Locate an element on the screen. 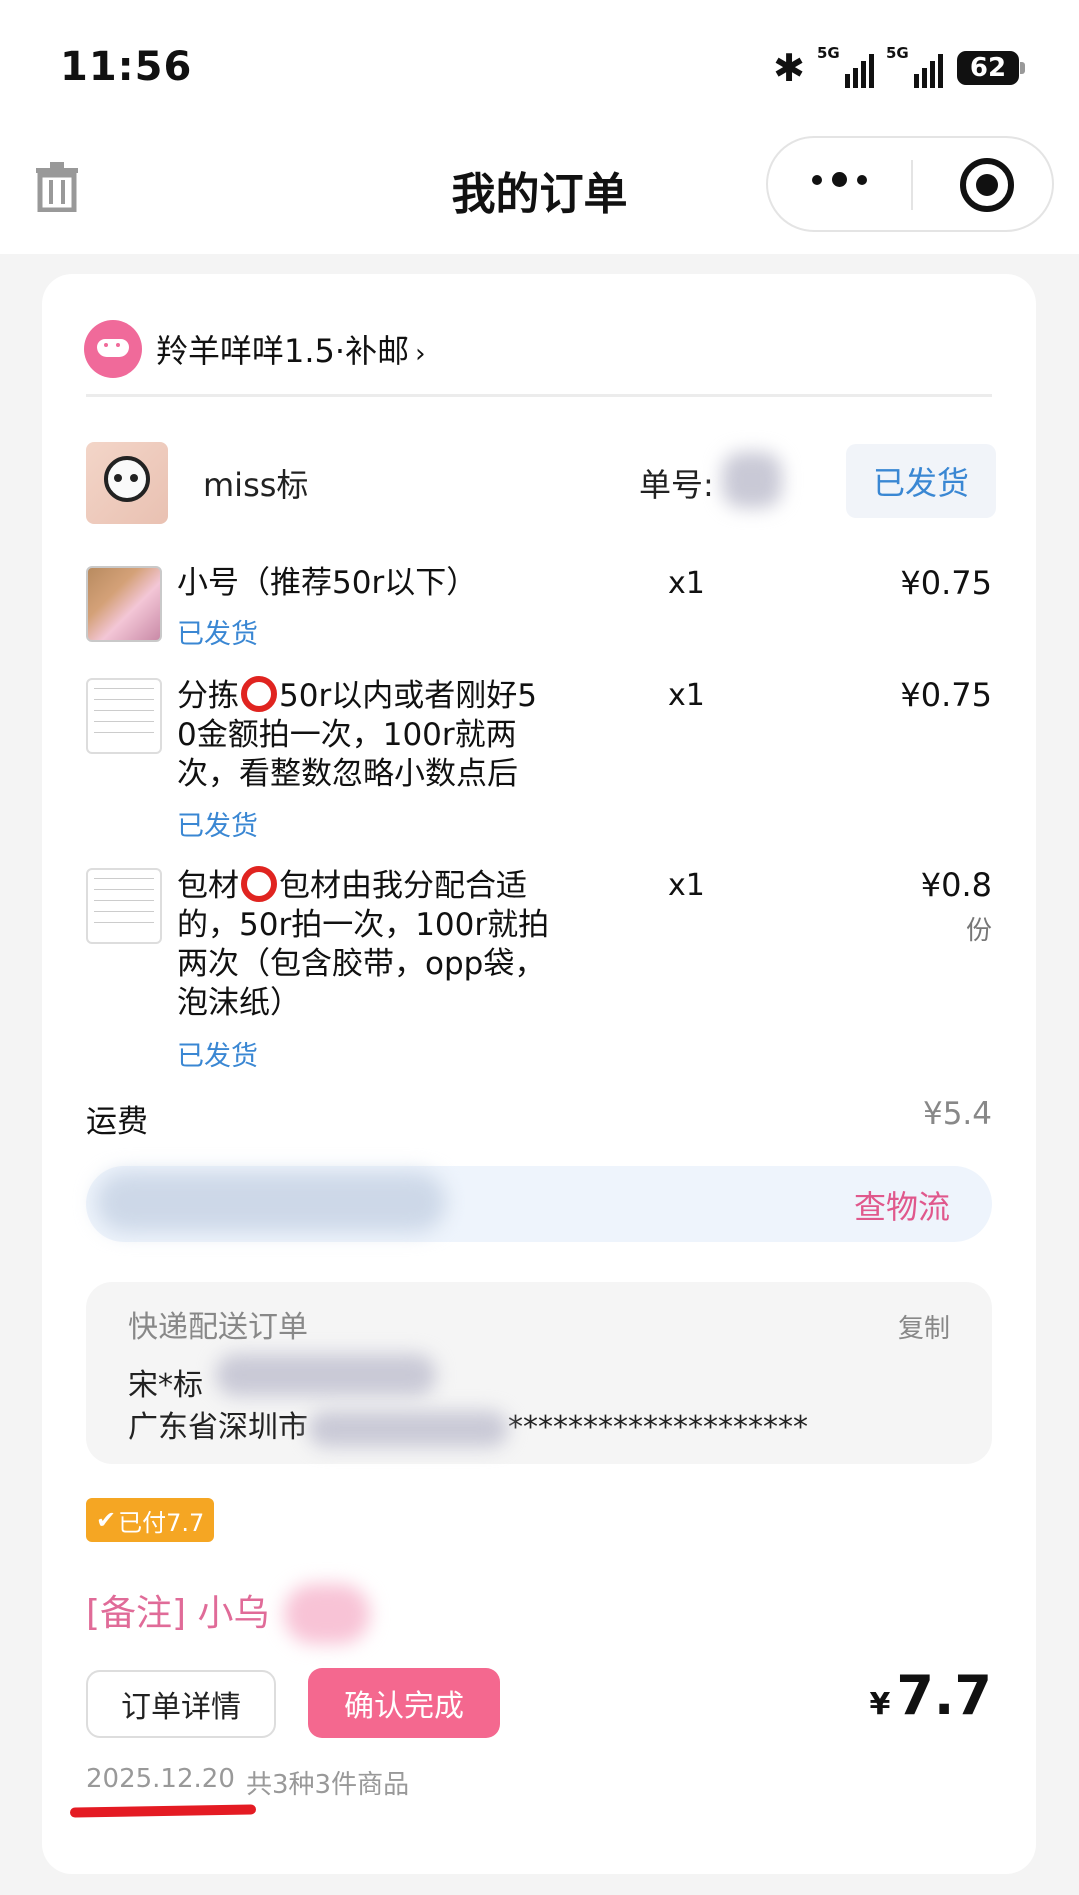  buyer-name: miss标 is located at coordinates (256, 485).